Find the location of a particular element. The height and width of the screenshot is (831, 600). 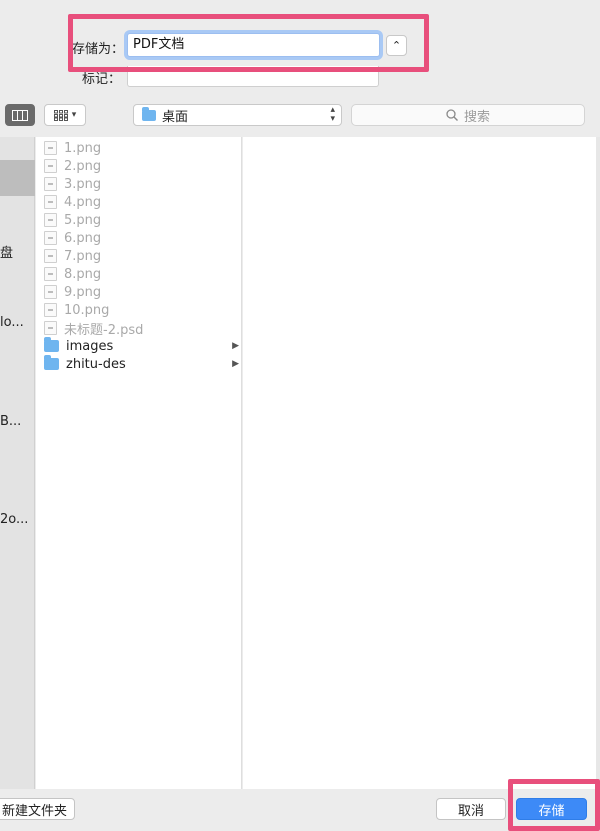

file-row: 4.png is located at coordinates (139, 202).